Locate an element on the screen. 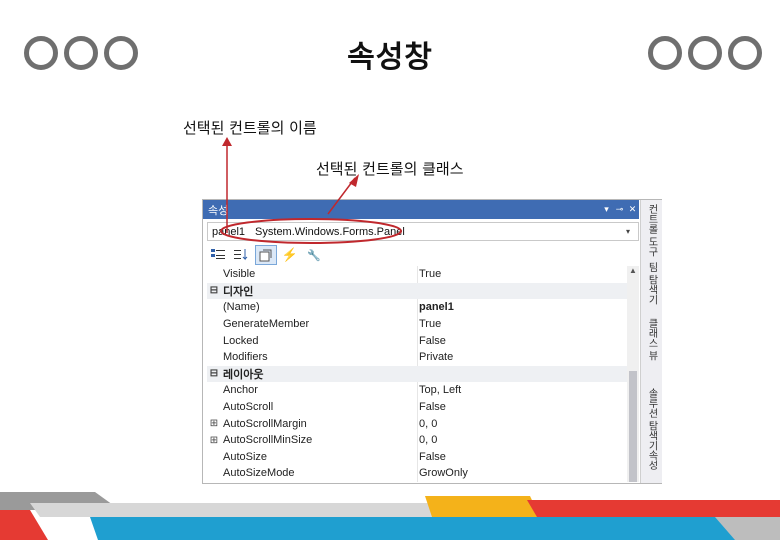  properties-titlebar: 속성 ▾ ⊸ ✕ is located at coordinates (421, 209).